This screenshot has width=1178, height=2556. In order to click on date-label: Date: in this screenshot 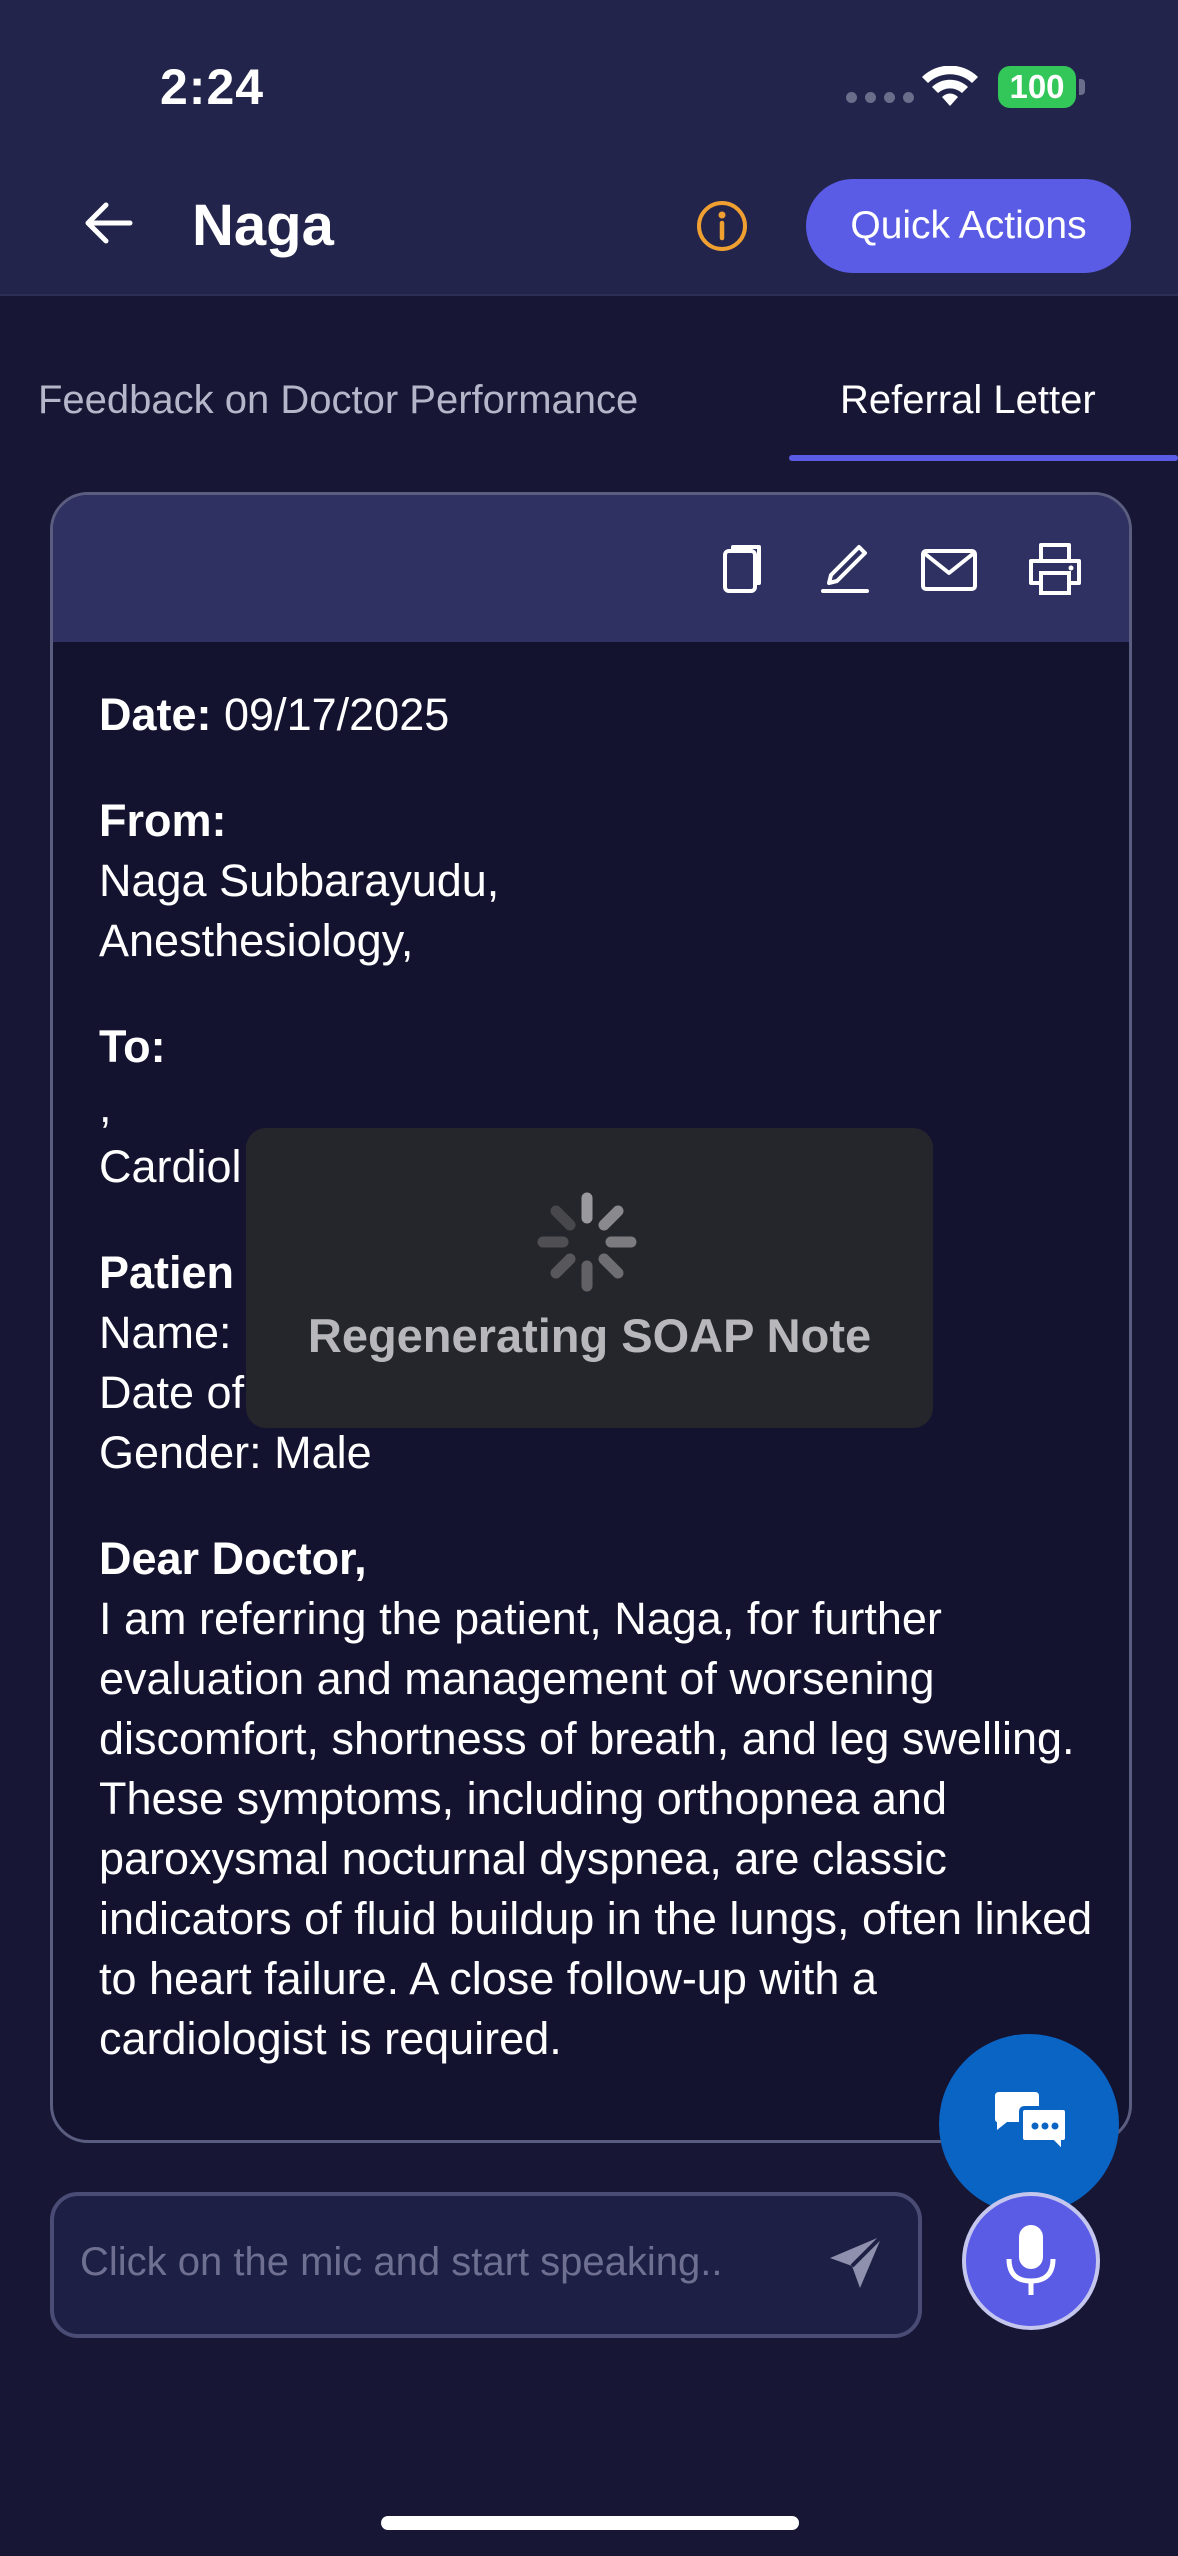, I will do `click(155, 714)`.